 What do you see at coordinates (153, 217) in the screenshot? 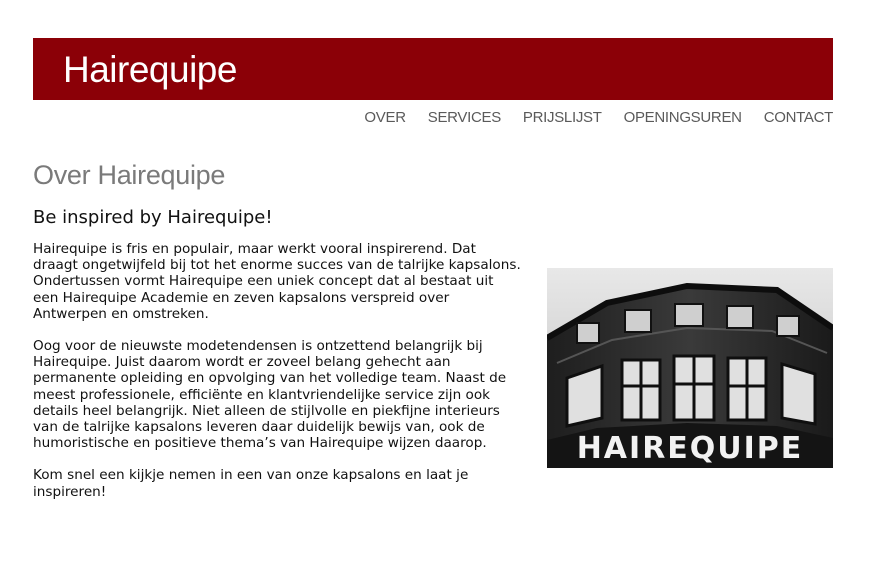
I see `section-subheading: Be inspired by Hairequipe!` at bounding box center [153, 217].